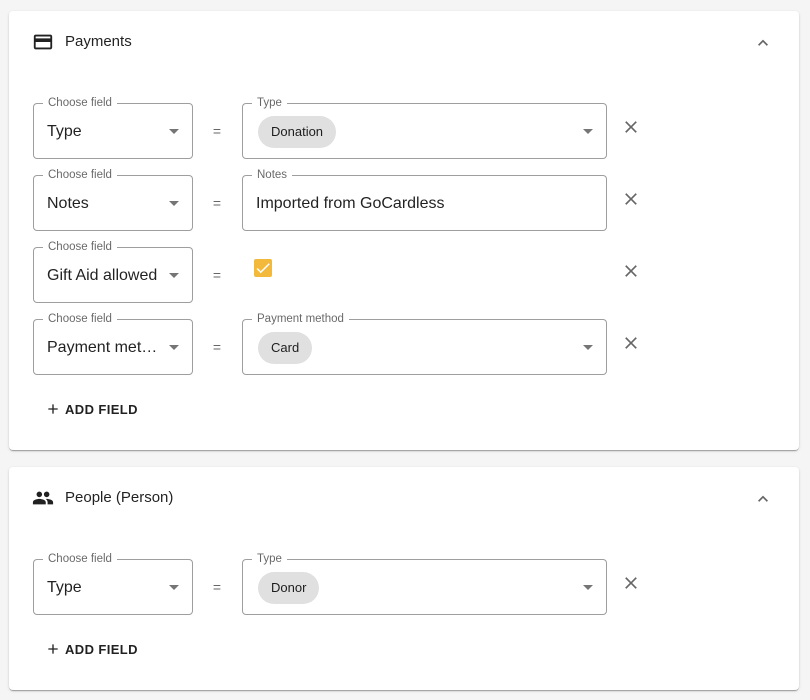  What do you see at coordinates (106, 347) in the screenshot?
I see `choose-field-value: Payment method` at bounding box center [106, 347].